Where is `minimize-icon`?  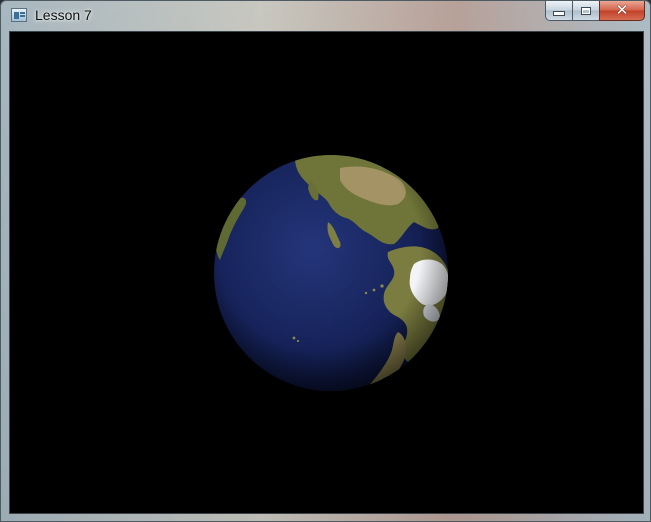 minimize-icon is located at coordinates (559, 13).